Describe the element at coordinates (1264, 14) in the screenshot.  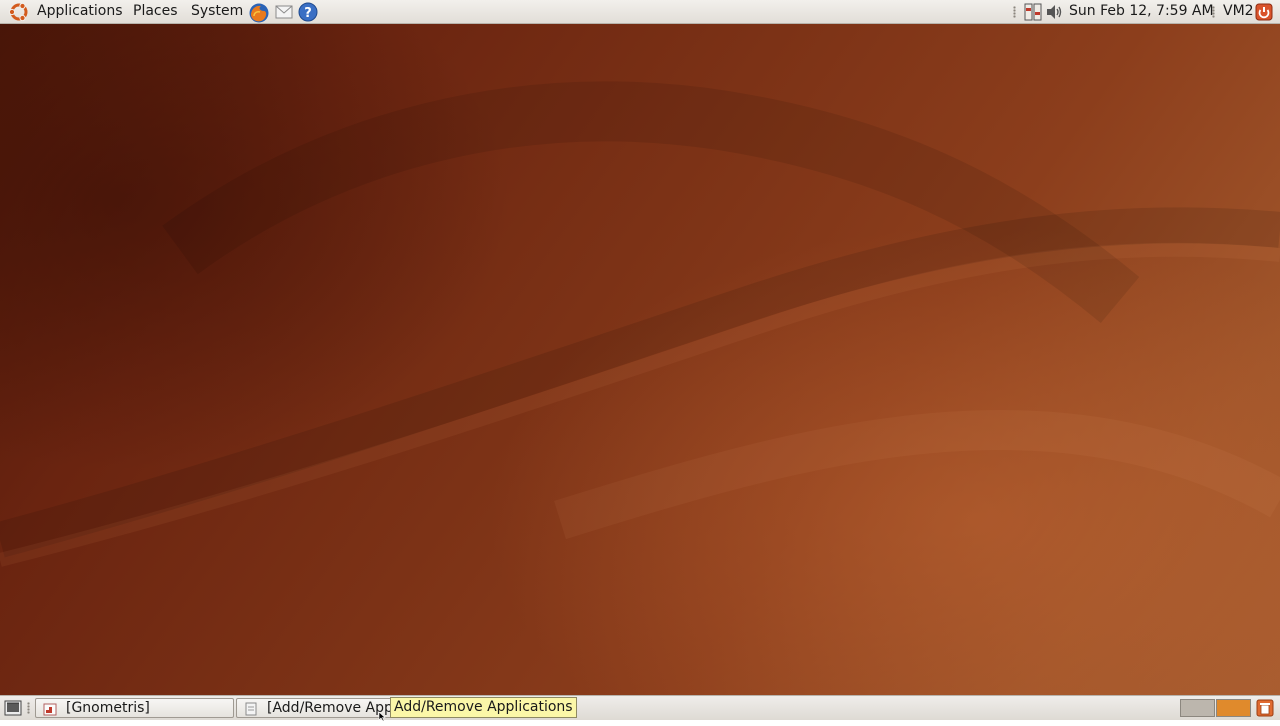
I see `power-icon` at that location.